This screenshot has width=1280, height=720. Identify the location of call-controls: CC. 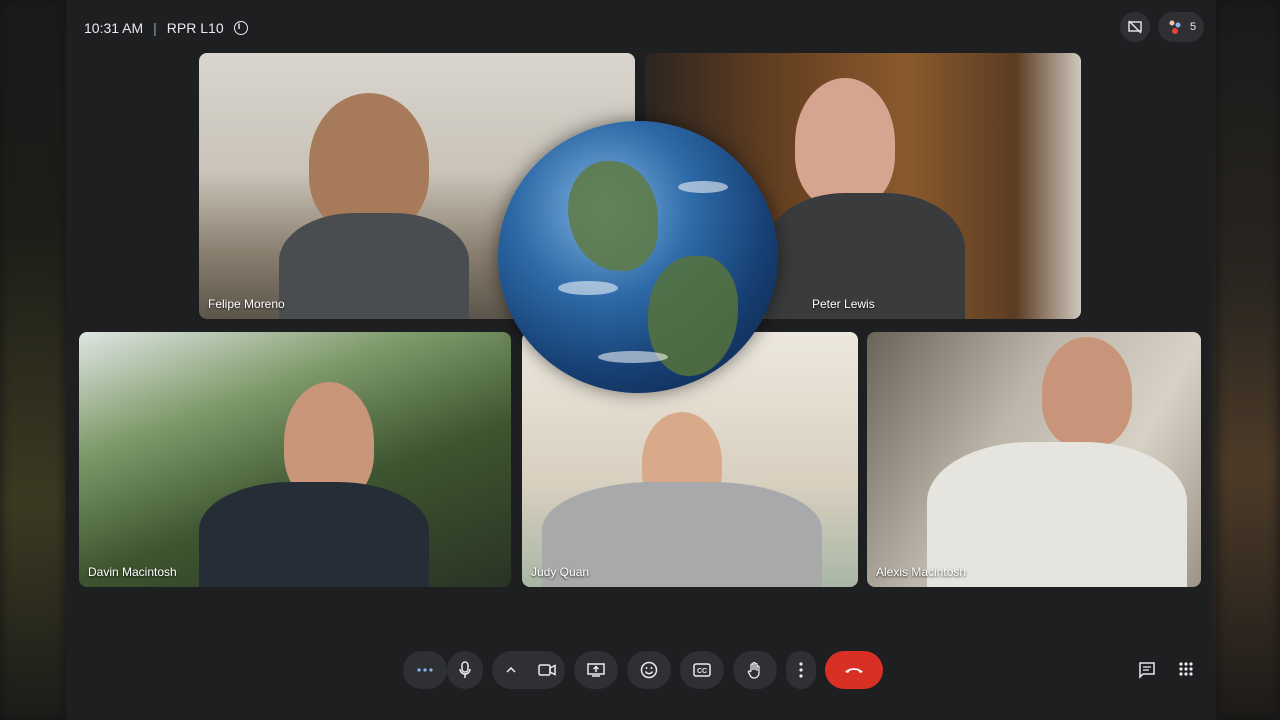
(643, 670).